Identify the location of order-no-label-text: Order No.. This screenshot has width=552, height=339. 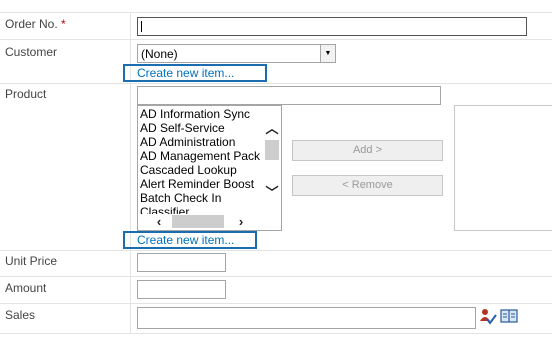
(31, 24).